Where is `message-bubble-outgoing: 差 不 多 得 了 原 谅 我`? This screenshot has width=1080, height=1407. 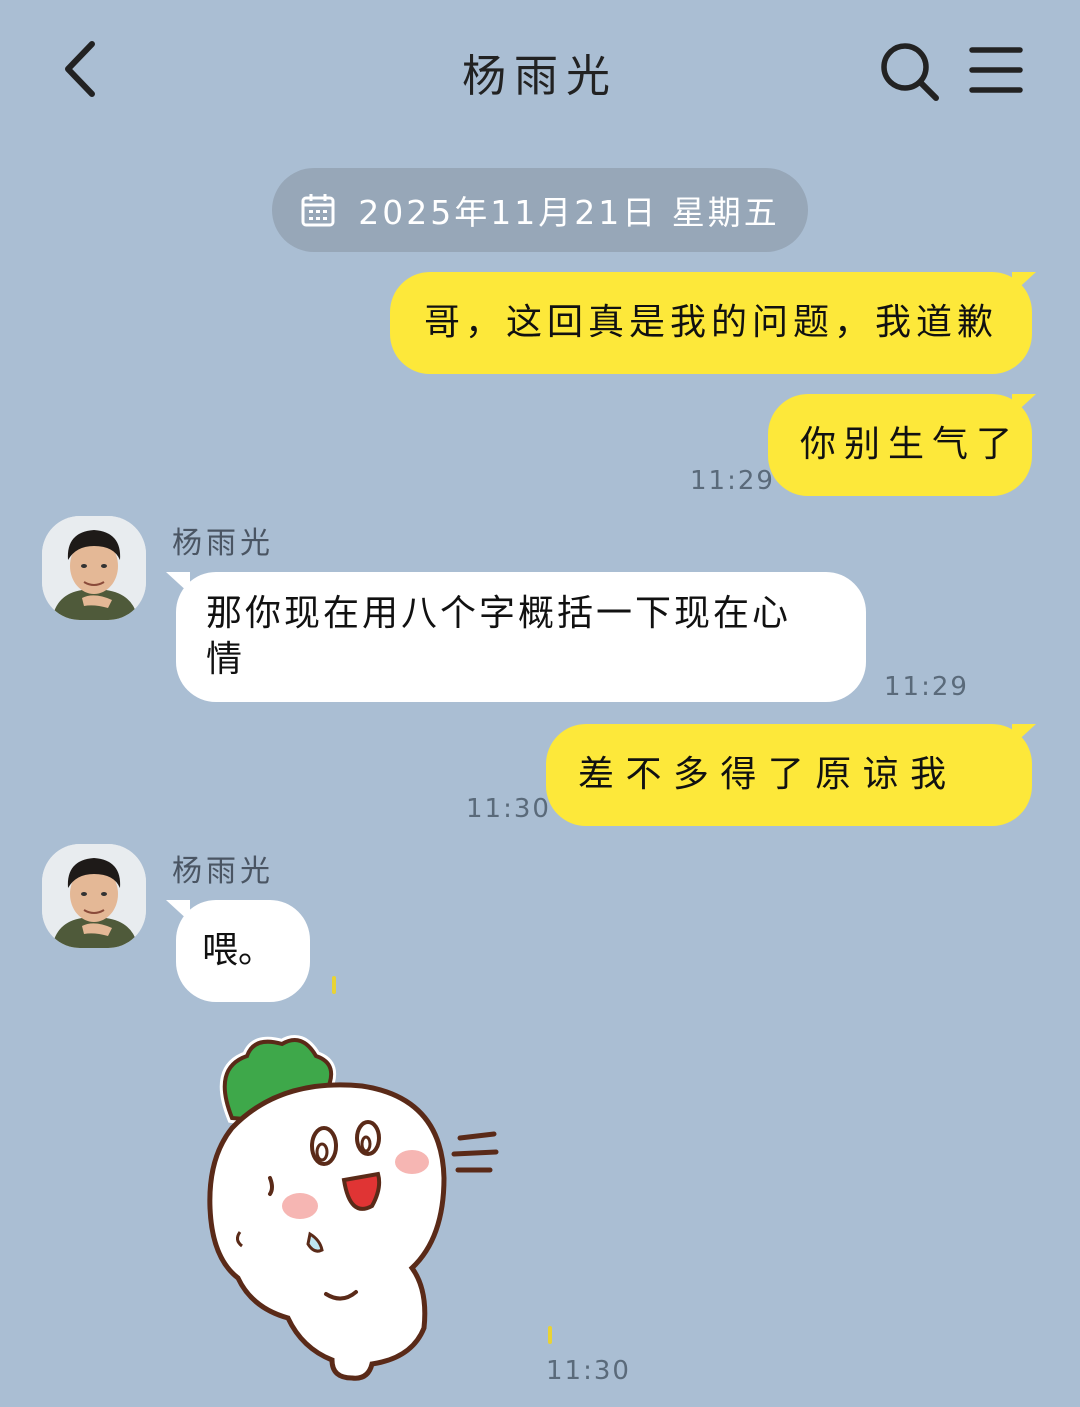 message-bubble-outgoing: 差 不 多 得 了 原 谅 我 is located at coordinates (789, 775).